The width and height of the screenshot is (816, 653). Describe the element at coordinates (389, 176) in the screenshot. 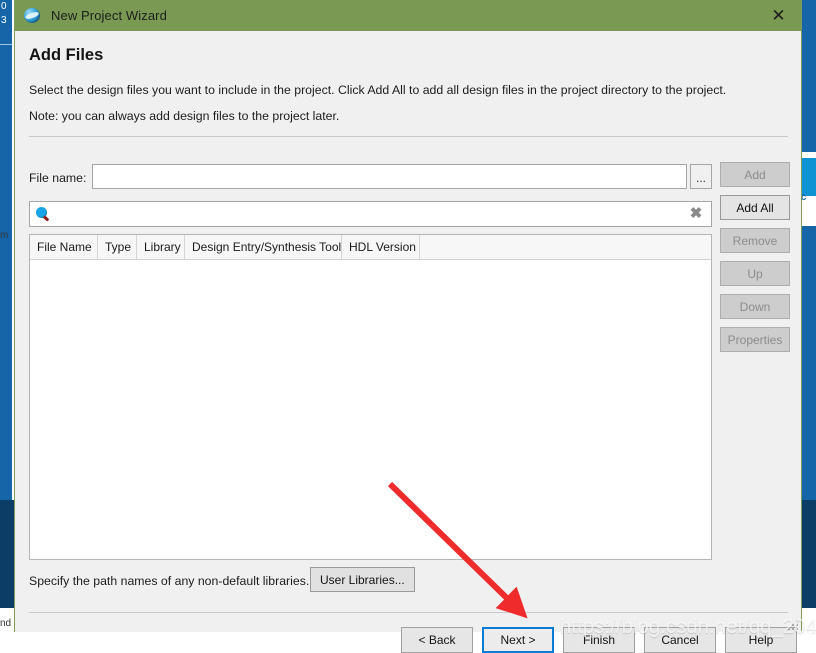

I see `file-name-input` at that location.